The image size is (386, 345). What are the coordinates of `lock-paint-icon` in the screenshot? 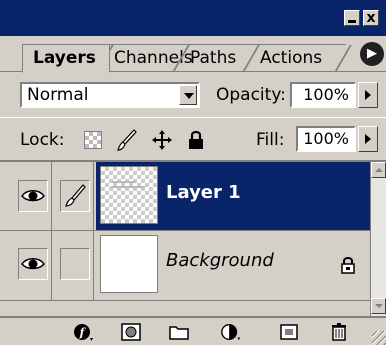 It's located at (127, 140).